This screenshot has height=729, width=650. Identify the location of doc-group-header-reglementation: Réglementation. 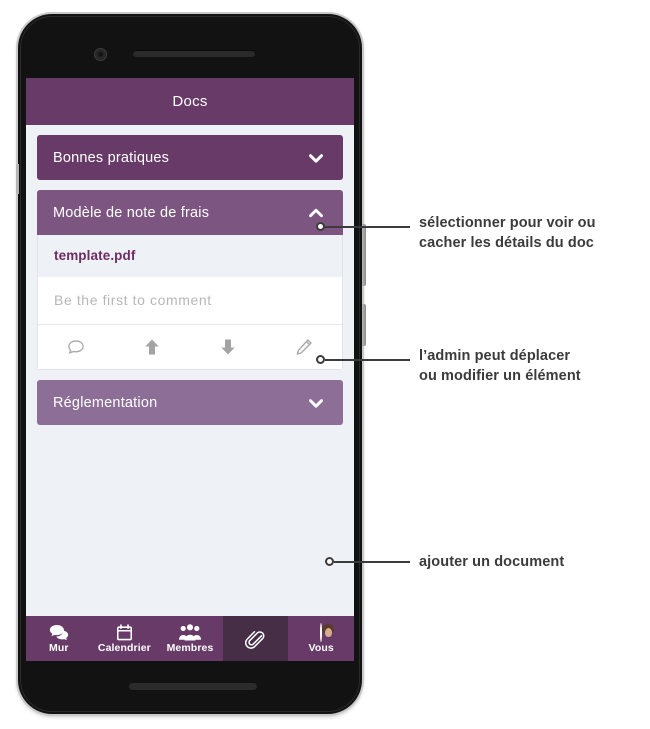
(190, 402).